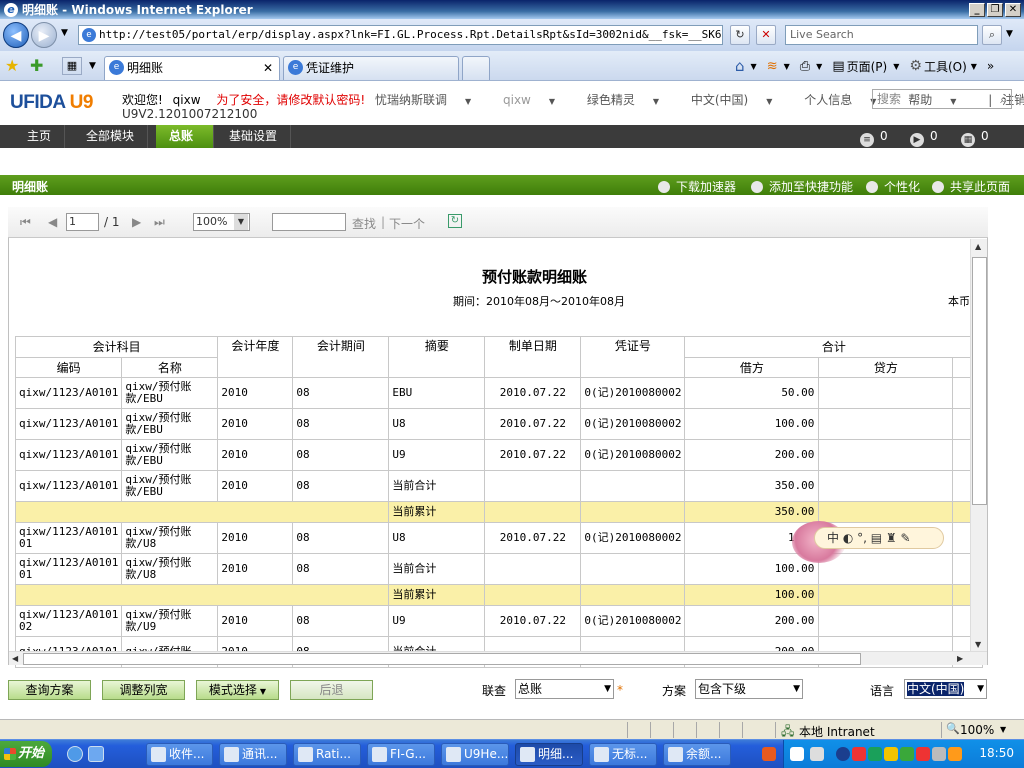  What do you see at coordinates (364, 223) in the screenshot?
I see `find-button: 查找` at bounding box center [364, 223].